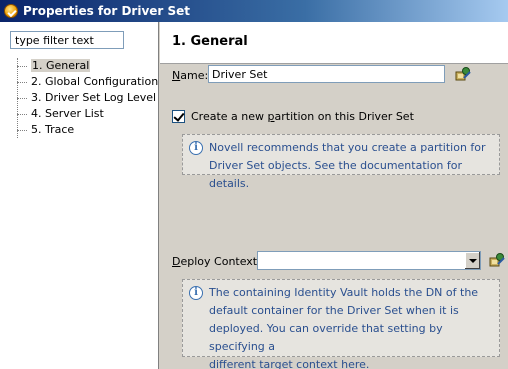 The width and height of the screenshot is (508, 369). Describe the element at coordinates (178, 116) in the screenshot. I see `create-partition-checkbox` at that location.